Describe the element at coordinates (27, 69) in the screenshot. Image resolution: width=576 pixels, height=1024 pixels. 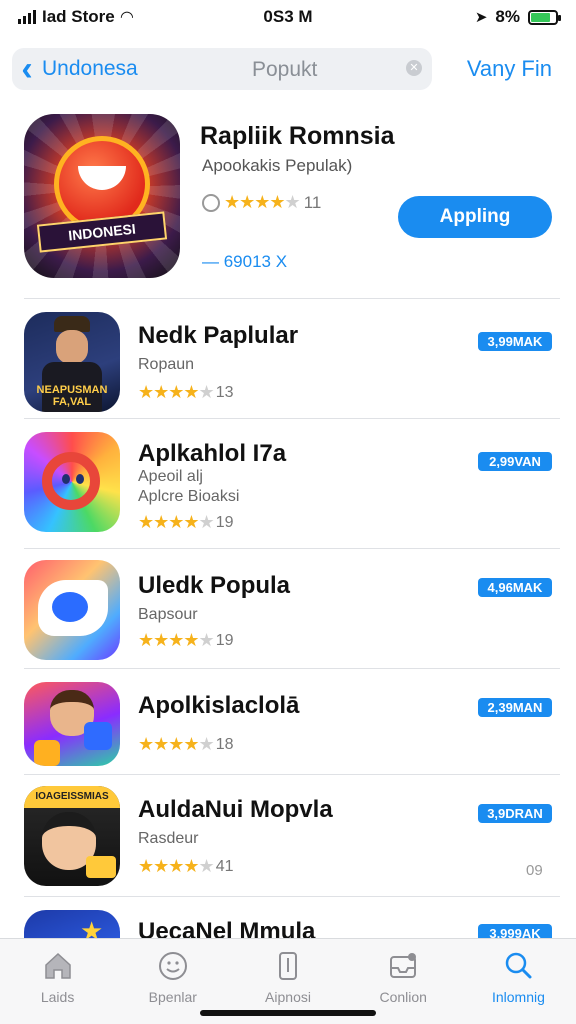
I see `back-chevron-icon: ‹` at that location.